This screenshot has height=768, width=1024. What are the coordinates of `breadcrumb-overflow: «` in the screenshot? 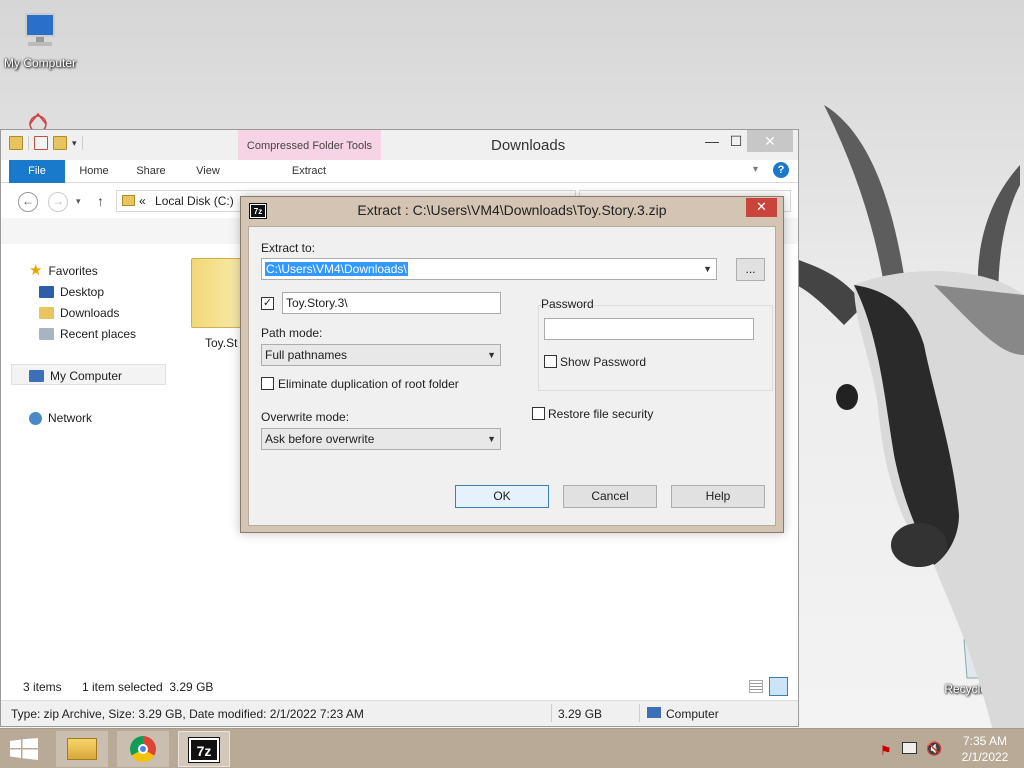 It's located at (142, 201).